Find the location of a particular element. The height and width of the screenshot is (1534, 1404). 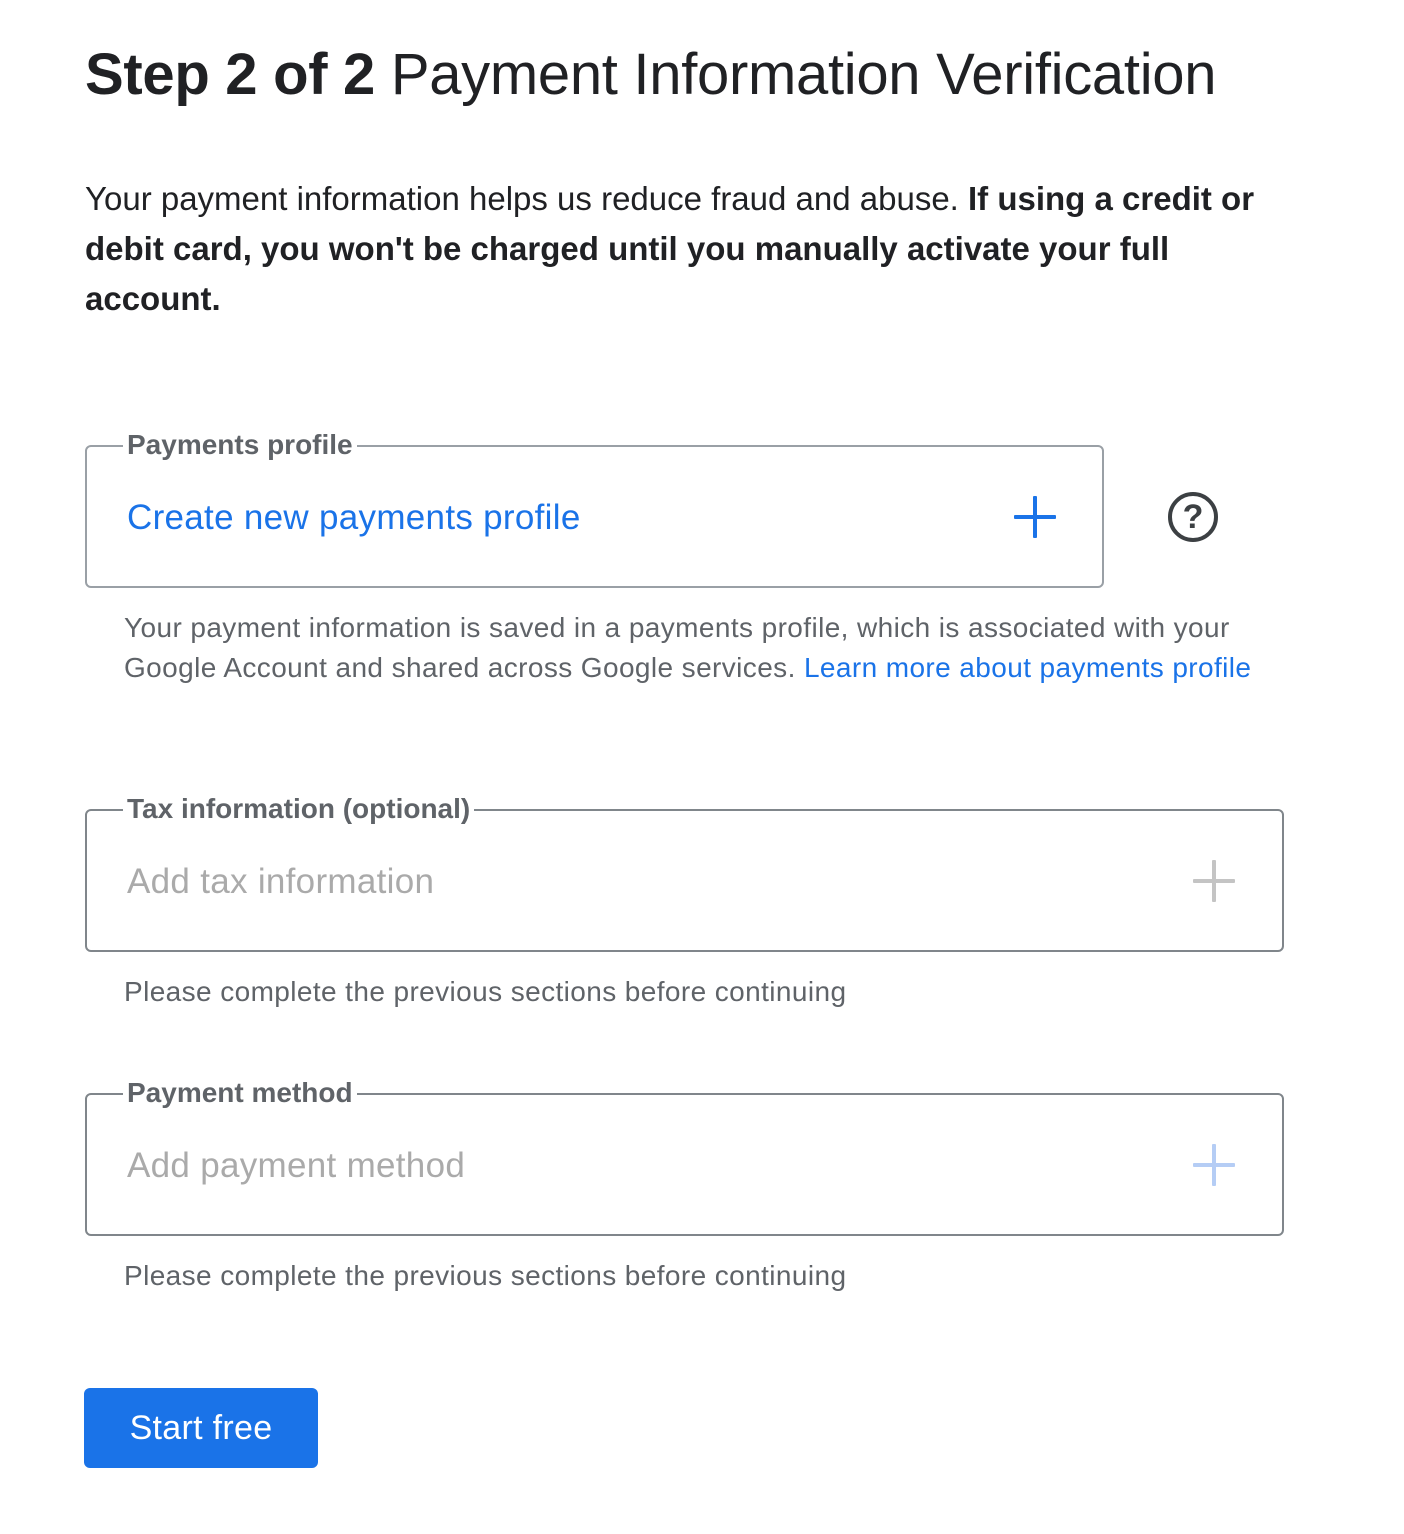

payment-method-field: Payment method Add payment method is located at coordinates (684, 1155).